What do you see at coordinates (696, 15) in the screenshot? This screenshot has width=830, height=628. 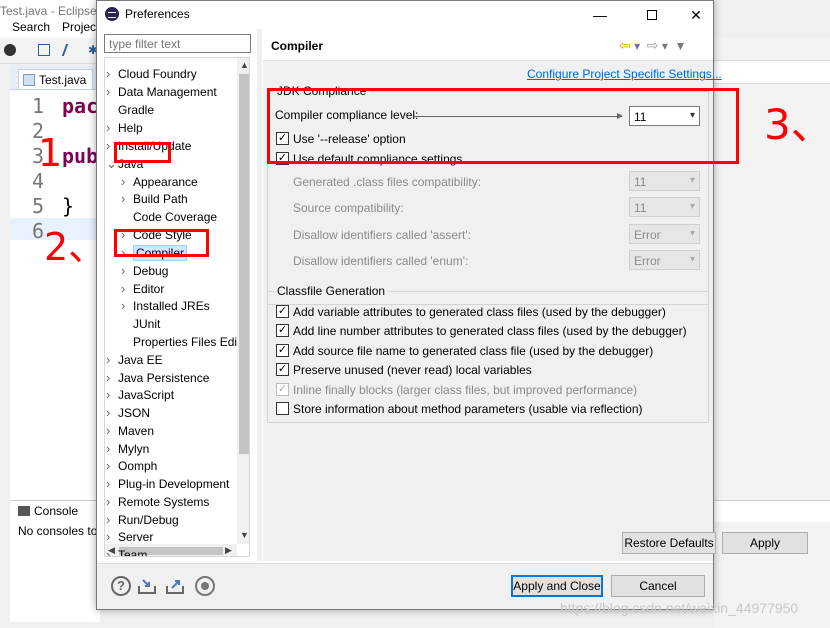 I see `close-button: ✕` at bounding box center [696, 15].